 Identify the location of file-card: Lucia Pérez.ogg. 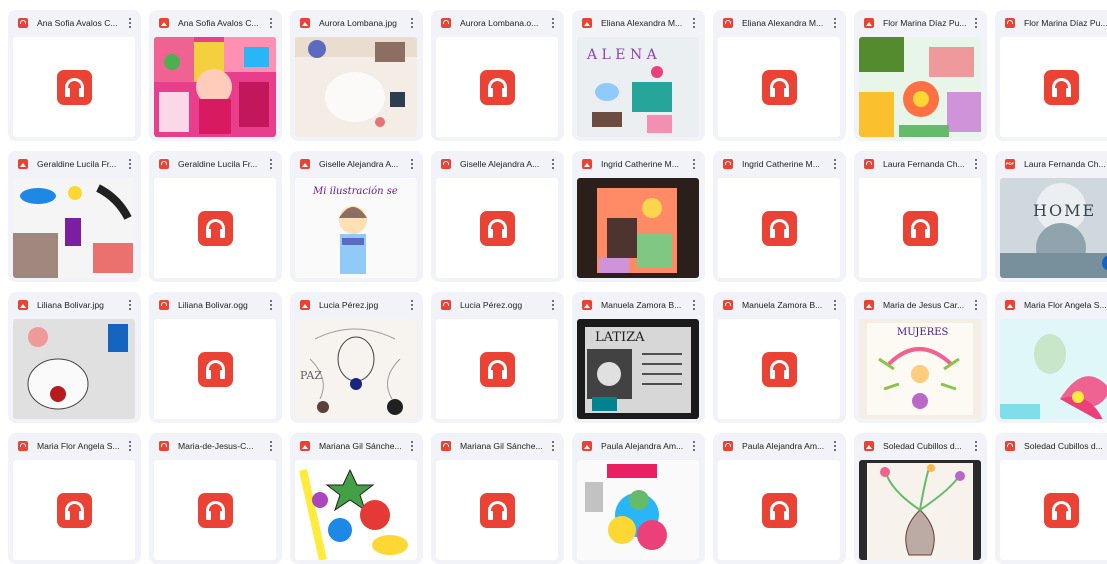
(497, 357).